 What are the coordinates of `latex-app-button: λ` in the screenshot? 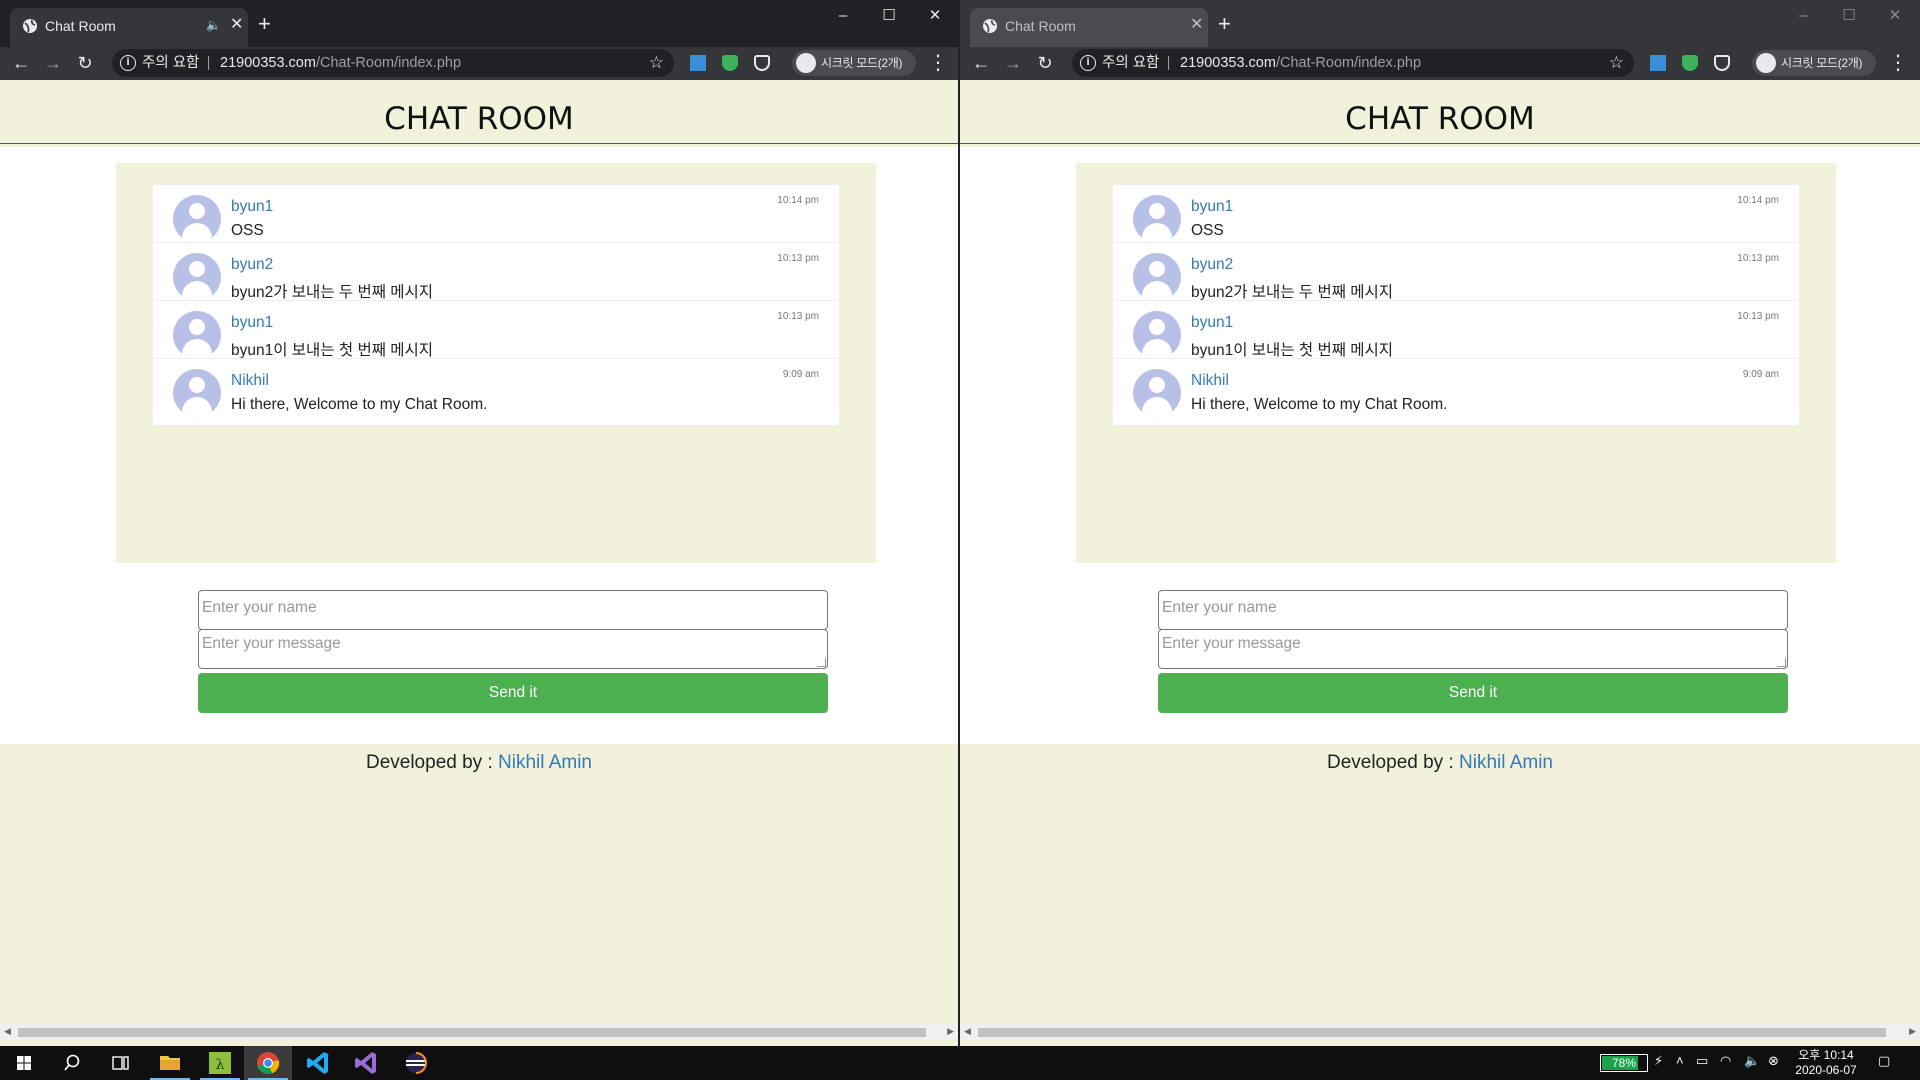 It's located at (220, 1063).